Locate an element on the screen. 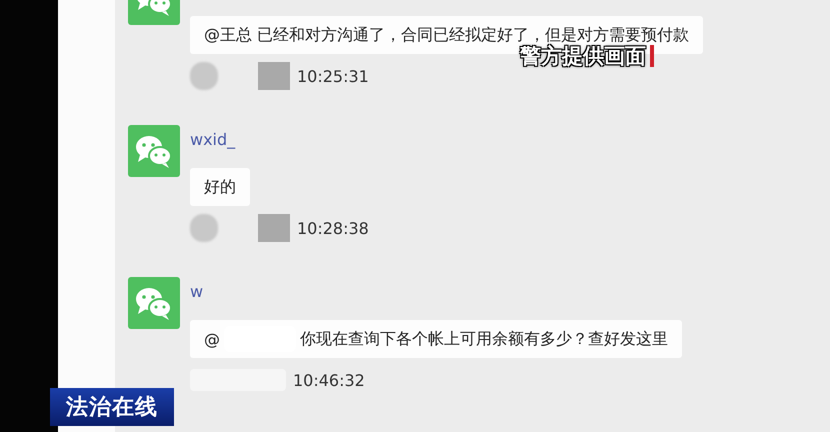 The height and width of the screenshot is (432, 830). caption-marker is located at coordinates (652, 56).